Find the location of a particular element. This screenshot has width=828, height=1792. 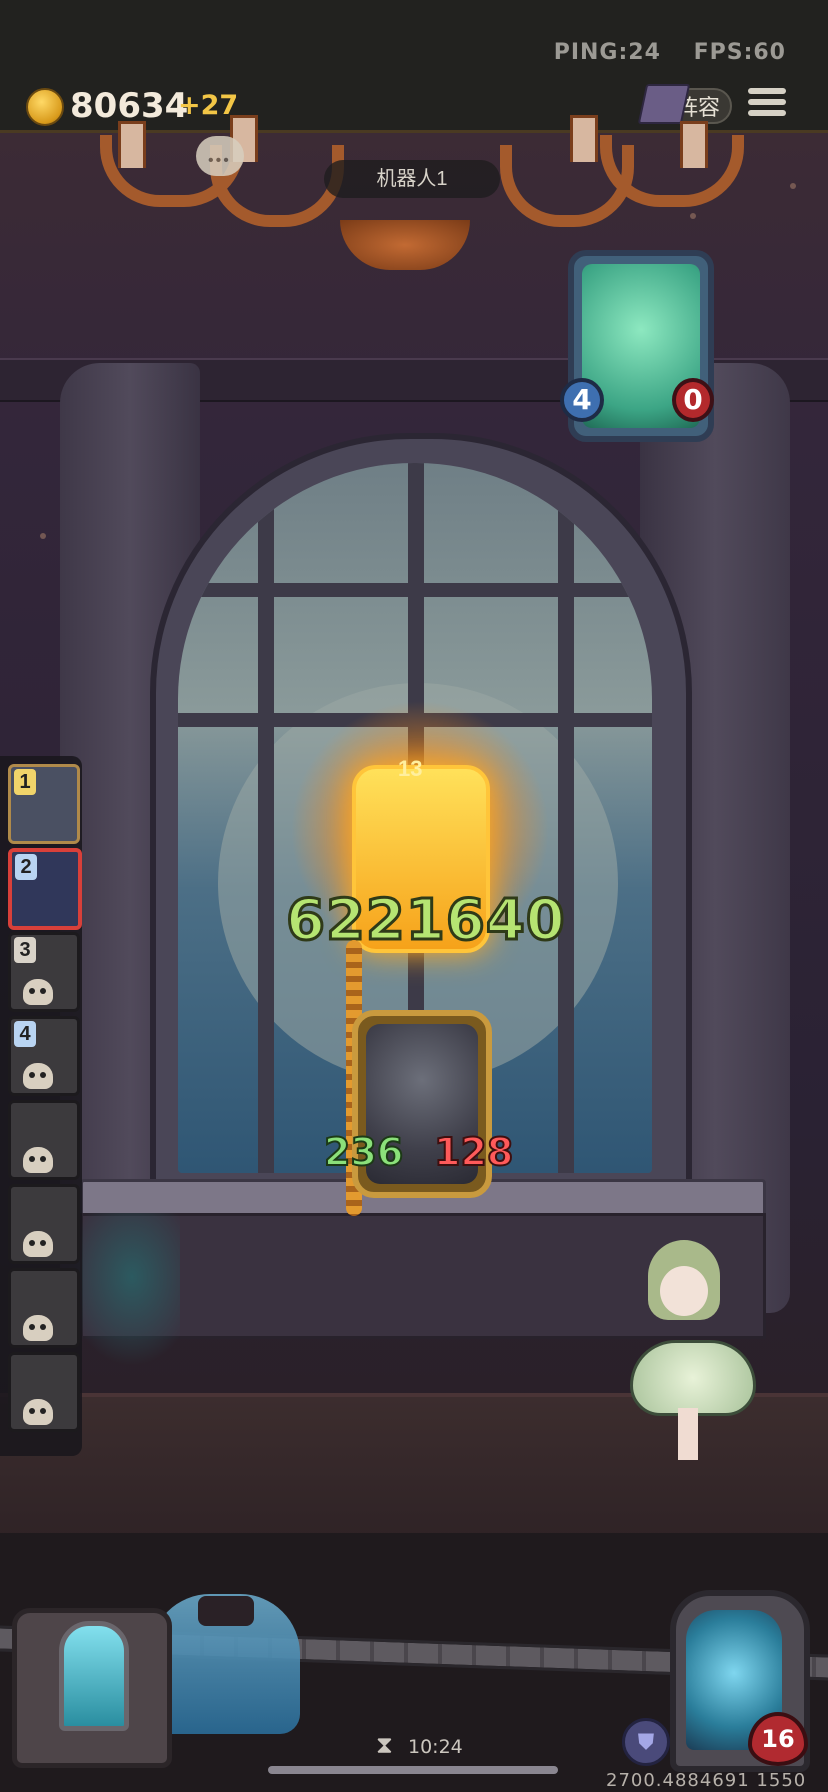

rank-badge: 3 is located at coordinates (25, 950).